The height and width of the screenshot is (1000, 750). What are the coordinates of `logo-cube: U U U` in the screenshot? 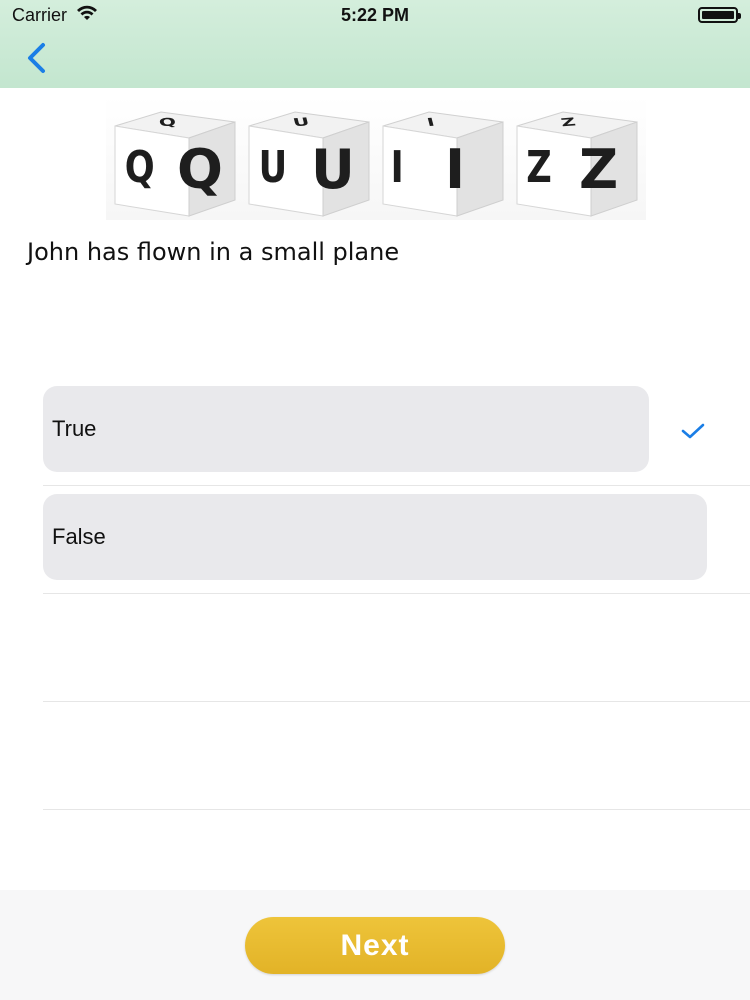 It's located at (309, 164).